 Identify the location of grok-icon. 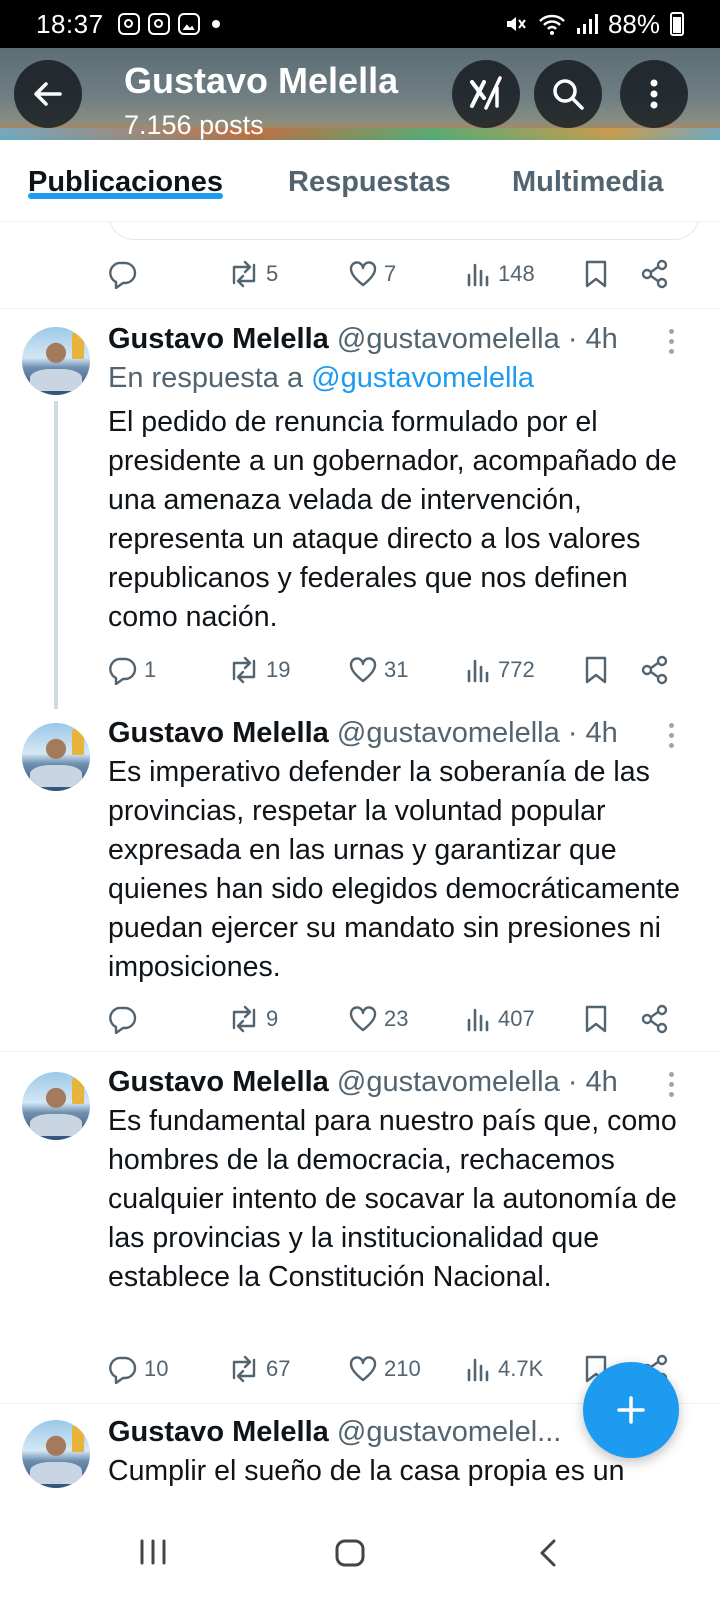
(486, 93).